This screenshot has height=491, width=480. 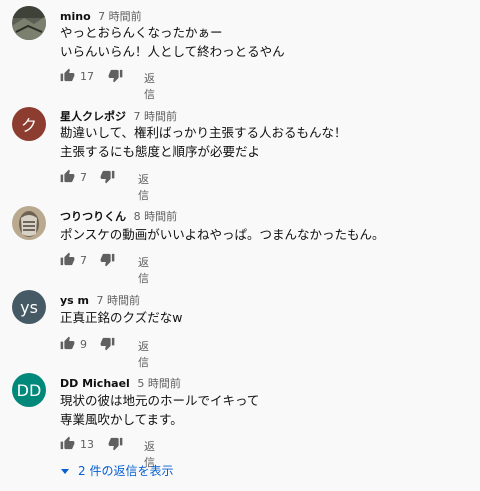 I want to click on author-name: 星人クレポジ, so click(x=93, y=116).